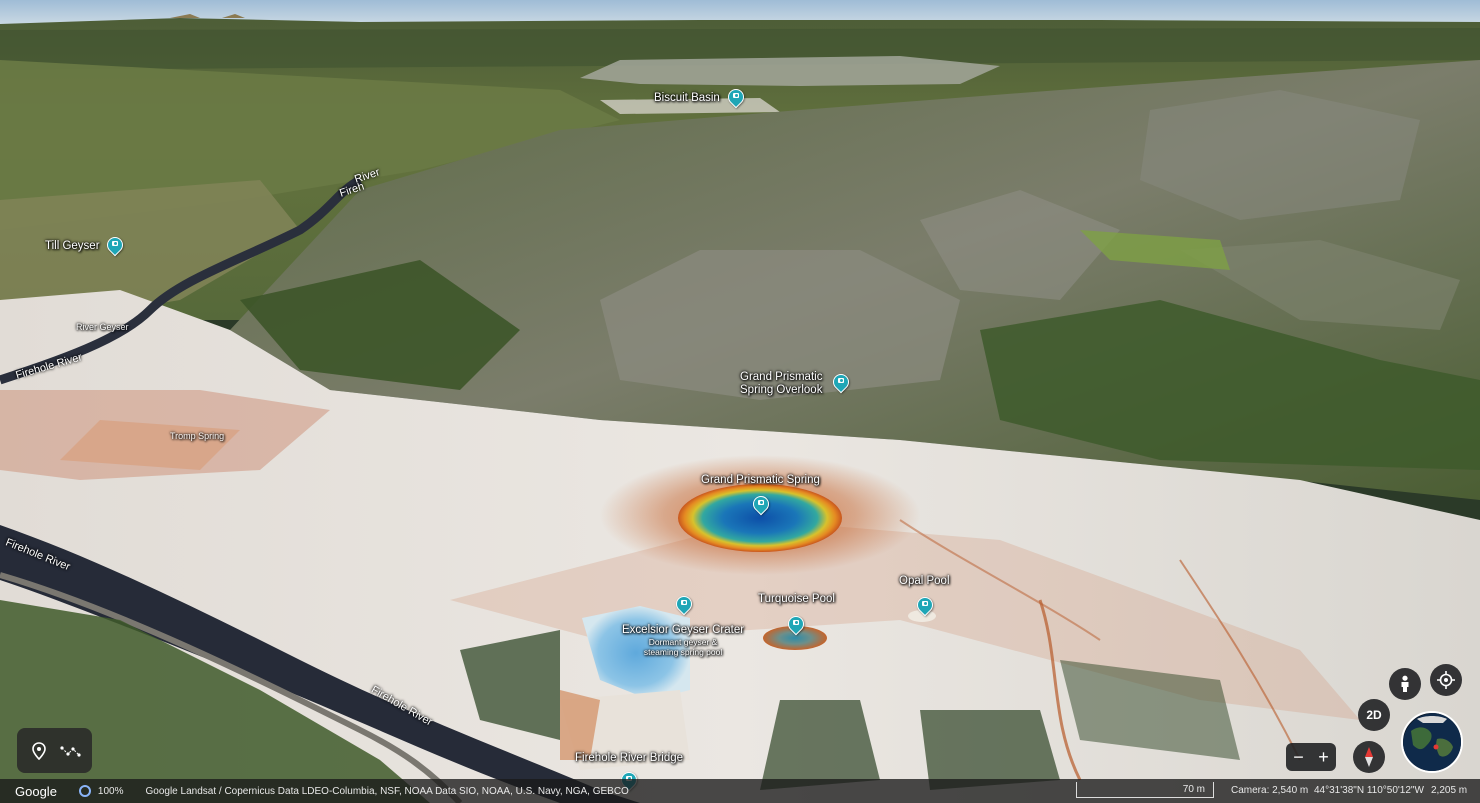 The width and height of the screenshot is (1480, 803). I want to click on compass-button, so click(1369, 757).